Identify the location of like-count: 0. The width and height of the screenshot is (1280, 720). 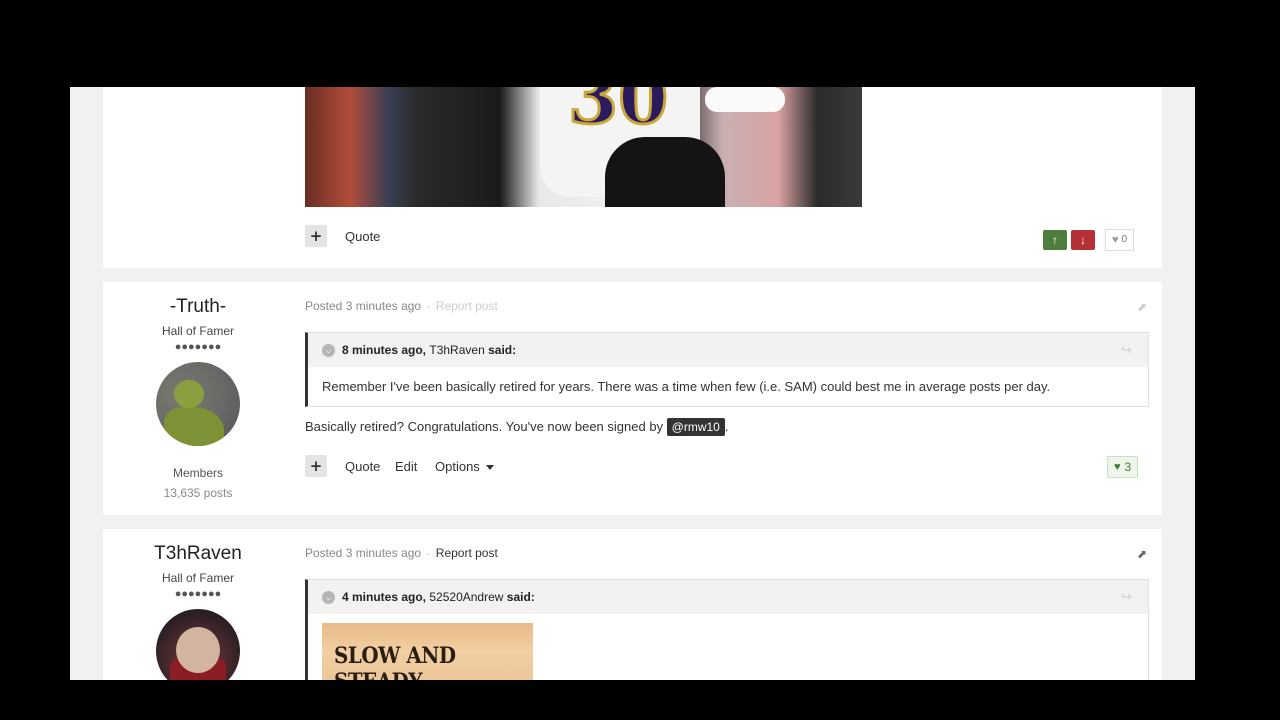
(1124, 239).